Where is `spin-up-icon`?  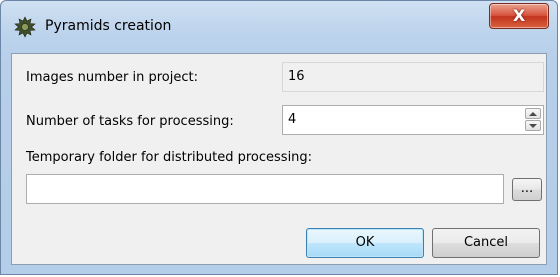
spin-up-icon is located at coordinates (533, 113).